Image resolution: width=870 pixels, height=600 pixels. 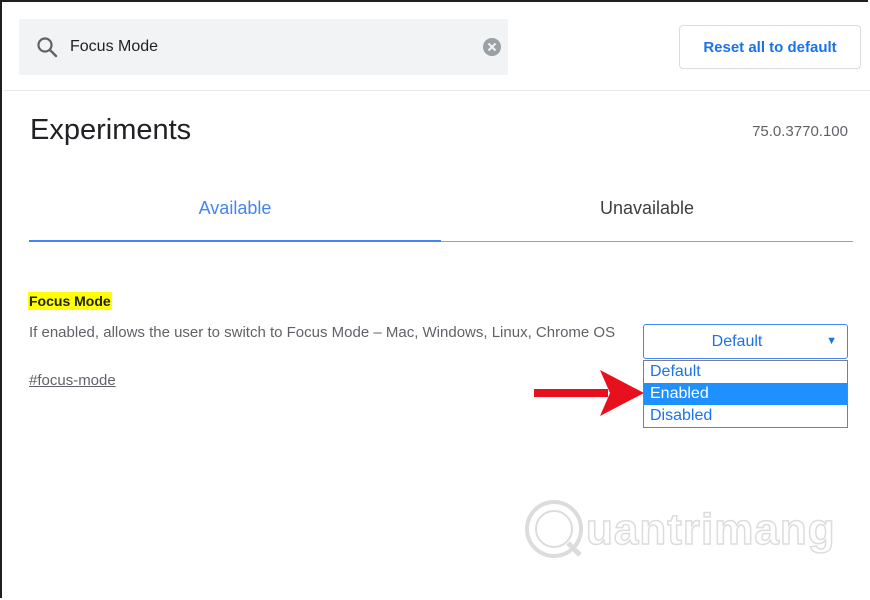 I want to click on reset-all-button: Reset all to default, so click(x=770, y=47).